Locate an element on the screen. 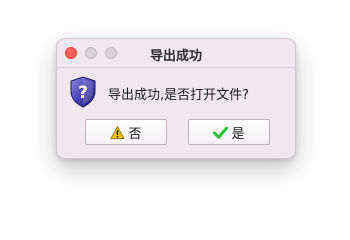 The width and height of the screenshot is (350, 240). dialog-titlebar: 导出成功 is located at coordinates (176, 53).